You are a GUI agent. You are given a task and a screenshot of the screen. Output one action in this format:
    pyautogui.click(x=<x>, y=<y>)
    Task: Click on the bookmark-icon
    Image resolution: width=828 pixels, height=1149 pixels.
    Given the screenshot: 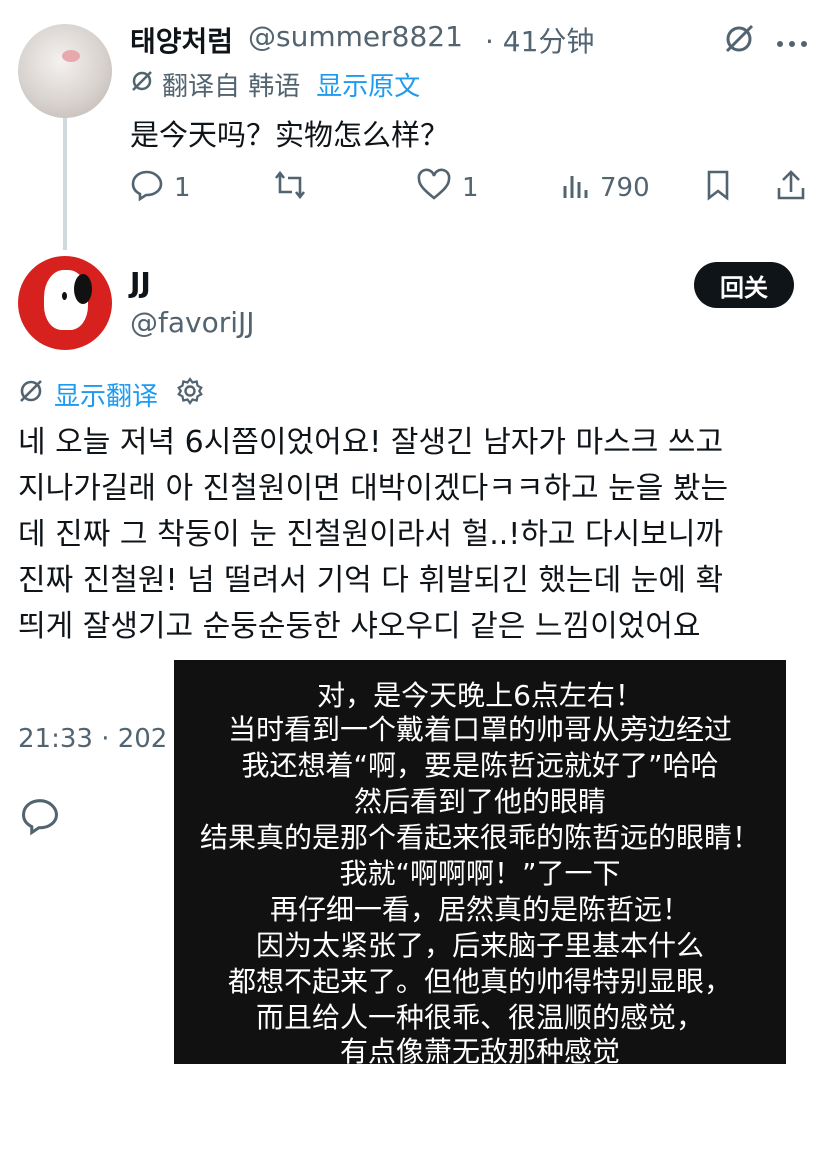 What is the action you would take?
    pyautogui.click(x=718, y=188)
    